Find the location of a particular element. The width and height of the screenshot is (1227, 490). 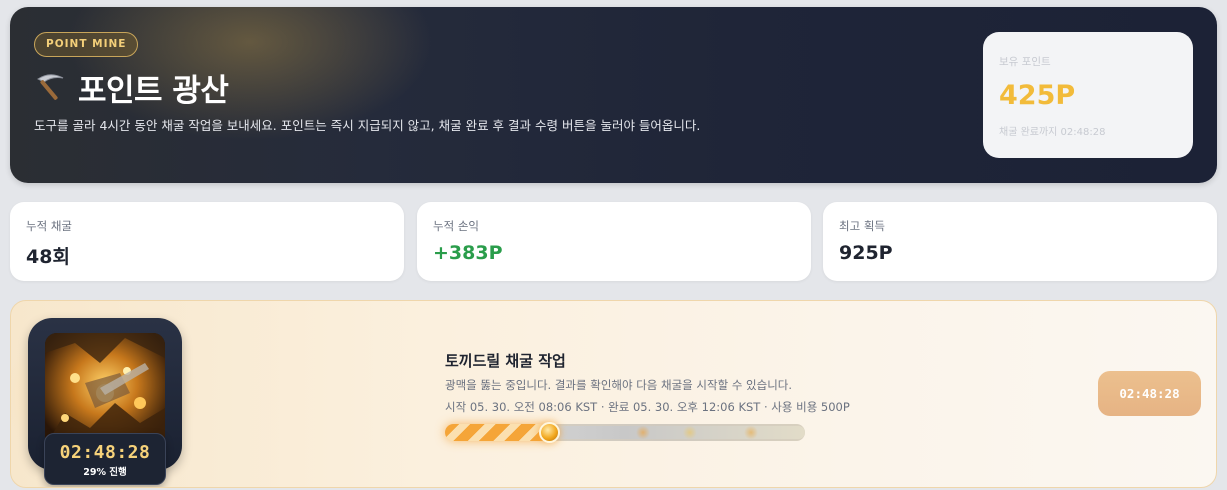

stat-value: 48회 is located at coordinates (48, 257).